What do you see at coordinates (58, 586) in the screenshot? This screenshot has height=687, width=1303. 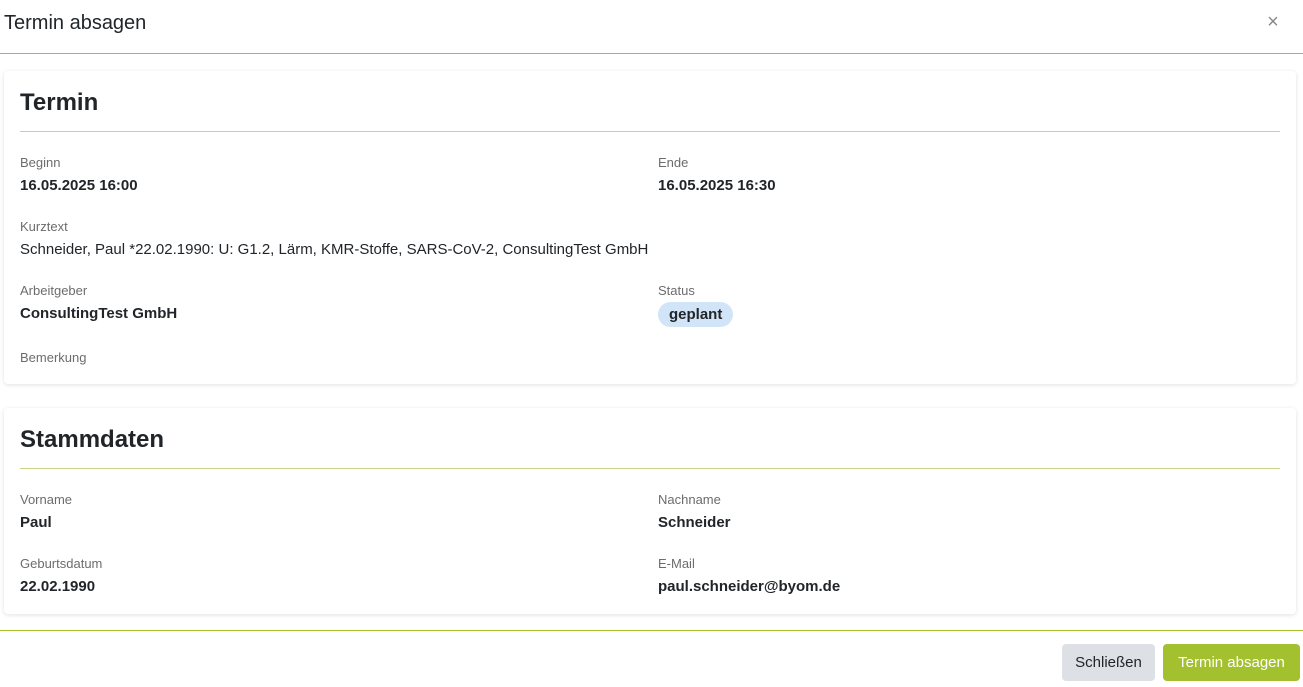 I see `geburtsdatum-value: 22.02.1990` at bounding box center [58, 586].